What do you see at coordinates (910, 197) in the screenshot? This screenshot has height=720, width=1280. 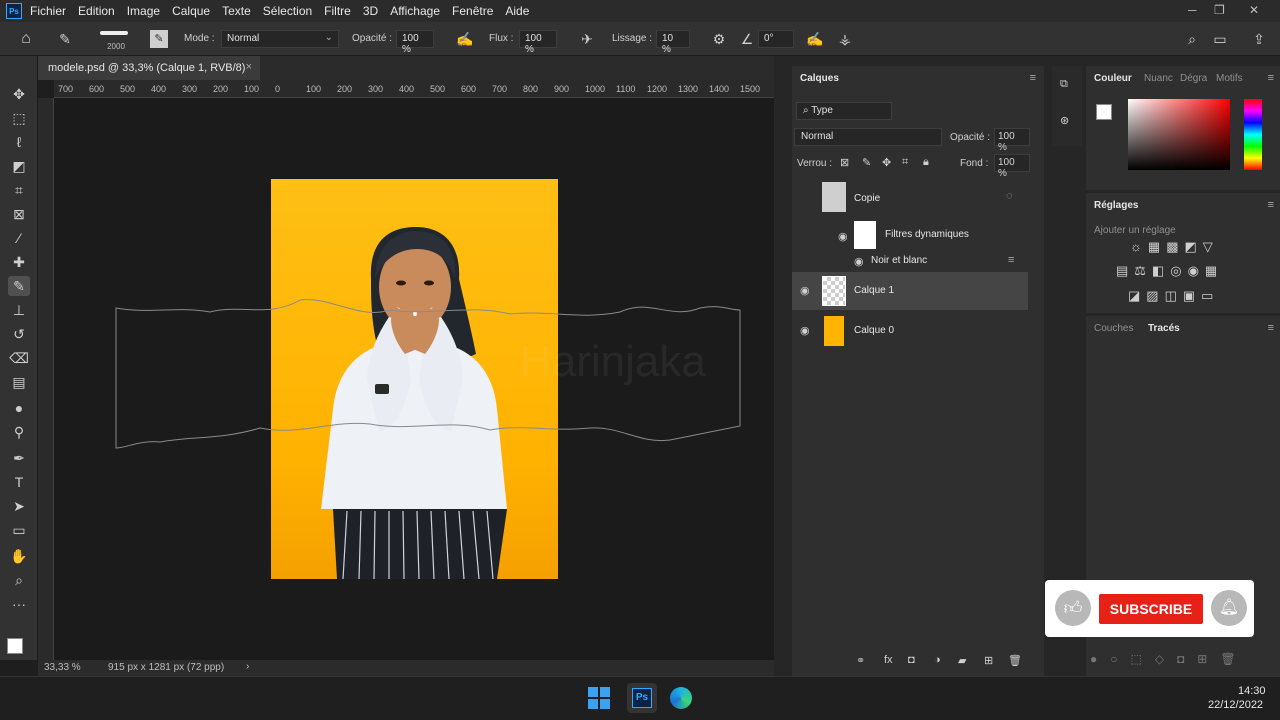 I see `layer-row-copie: Copie ◌` at bounding box center [910, 197].